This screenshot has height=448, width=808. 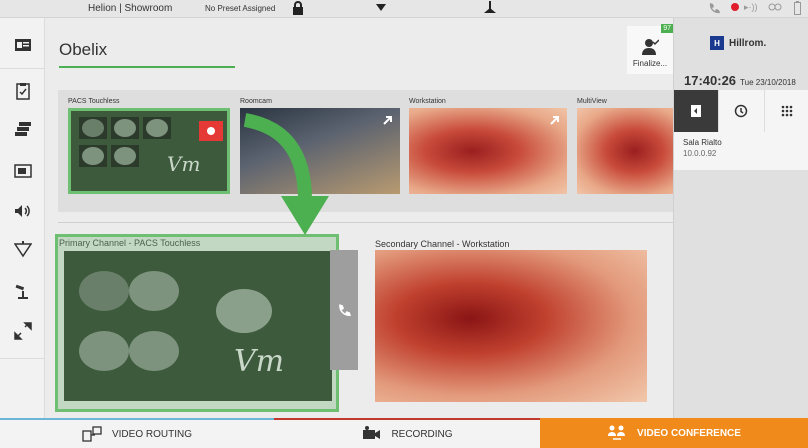 I want to click on user-check-icon, so click(x=651, y=47).